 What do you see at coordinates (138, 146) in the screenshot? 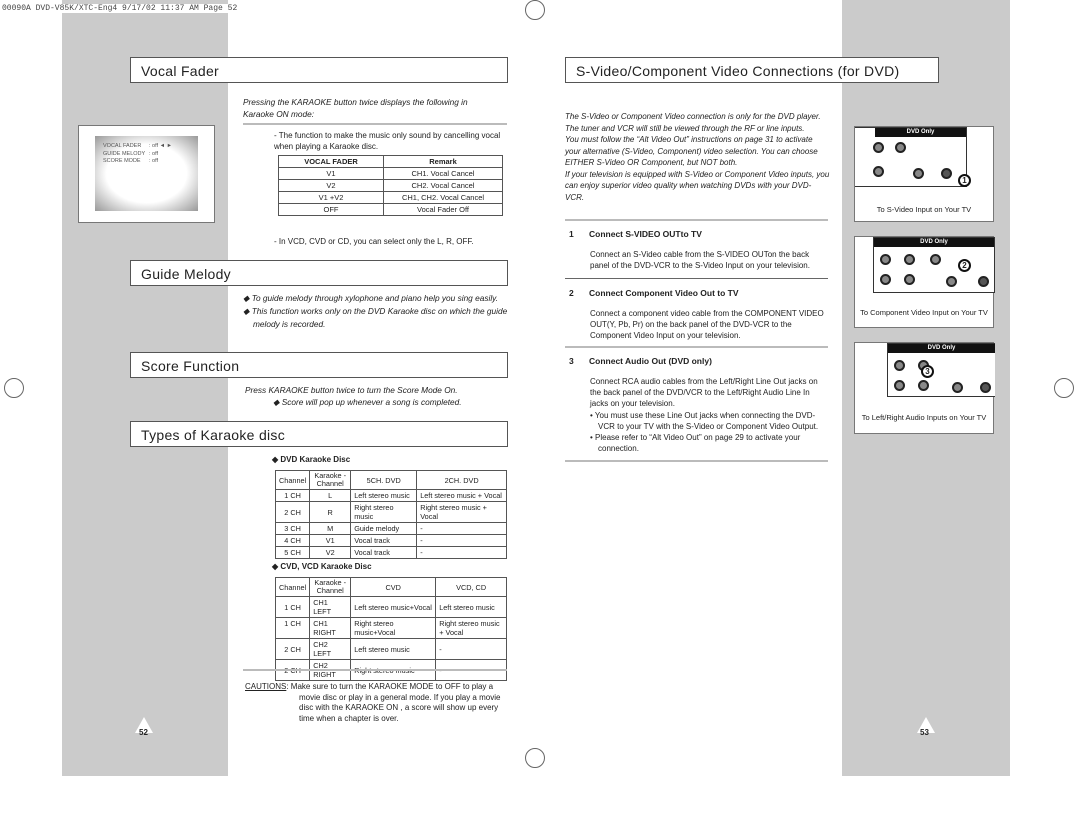
I see `osd-row: VOCAL FADER: off ◄ ►` at bounding box center [138, 146].